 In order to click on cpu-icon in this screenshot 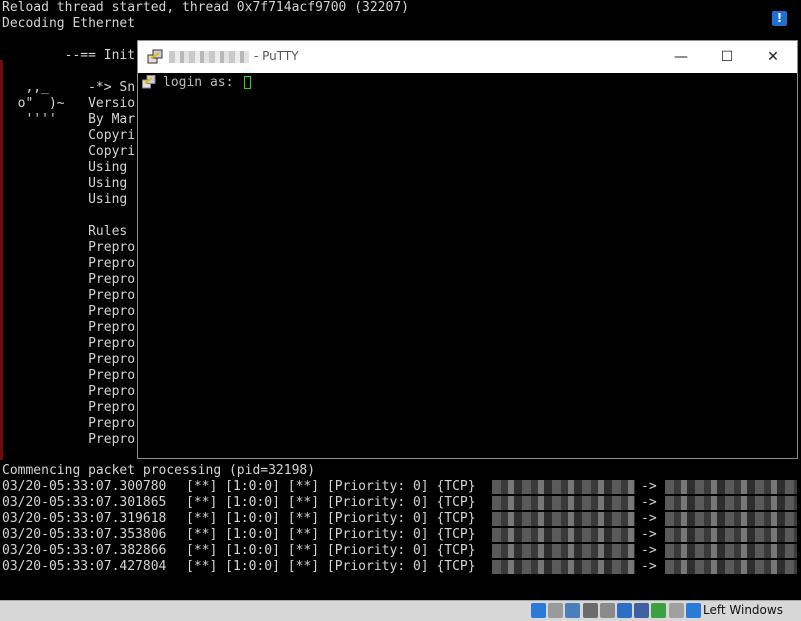, I will do `click(659, 610)`.